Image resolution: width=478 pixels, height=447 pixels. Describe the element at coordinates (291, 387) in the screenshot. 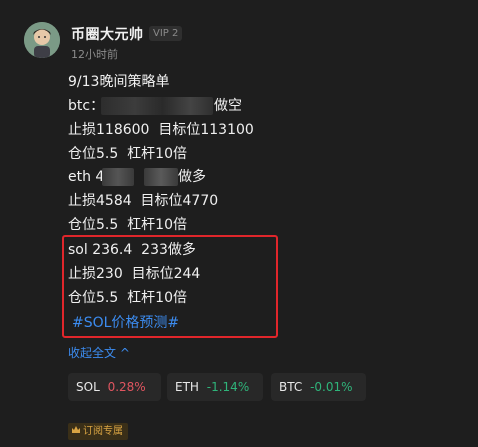

I see `ticker-symbol: BTC` at that location.